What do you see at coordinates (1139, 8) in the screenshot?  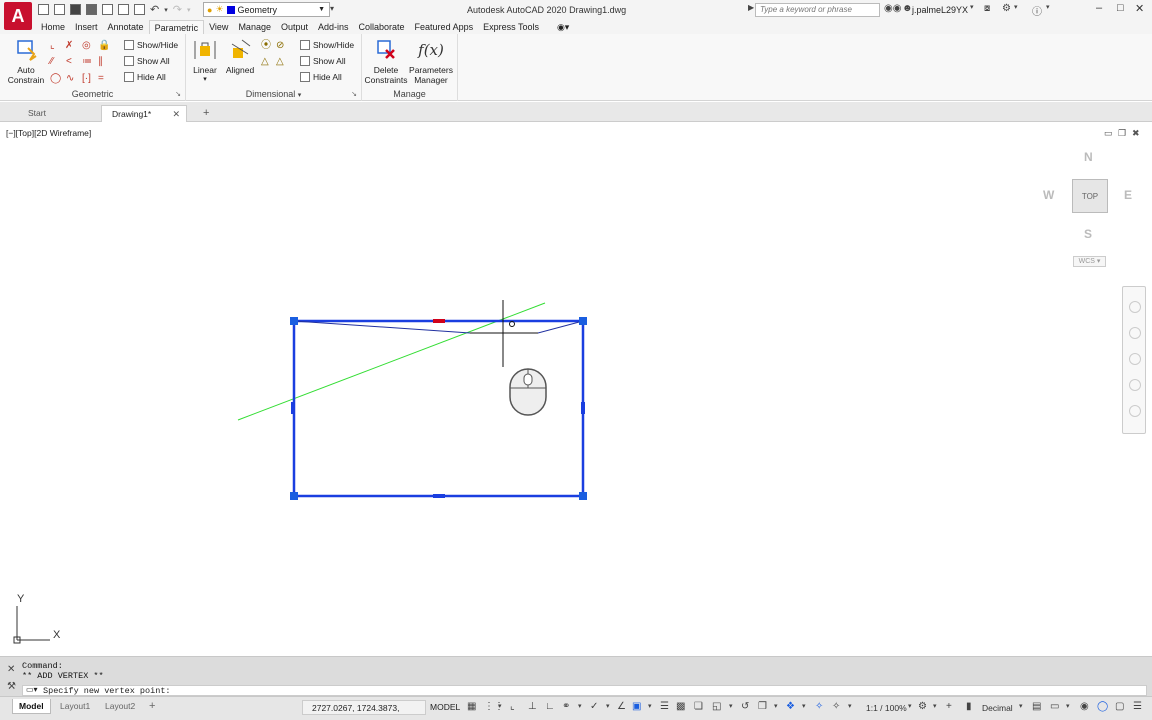 I see `close-icon: ✕` at bounding box center [1139, 8].